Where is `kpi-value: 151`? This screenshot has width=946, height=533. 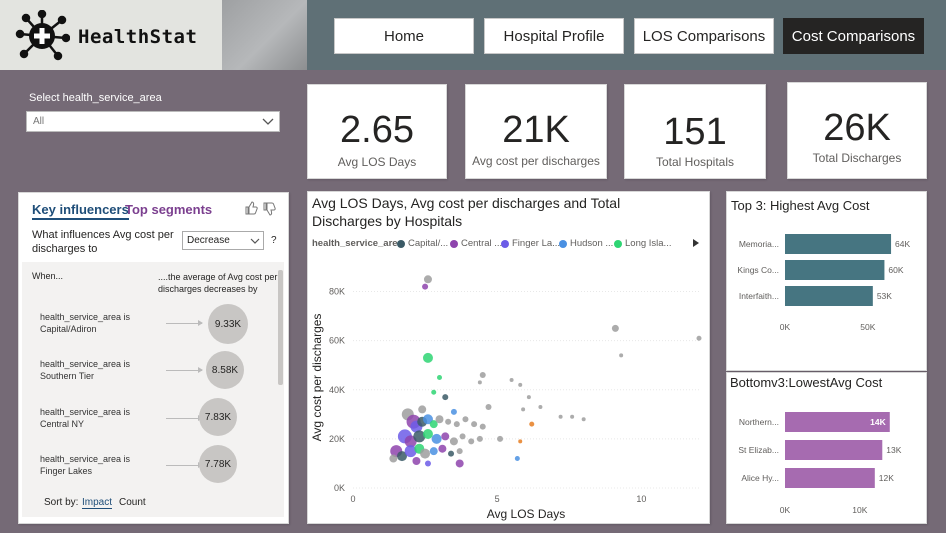
kpi-value: 151 is located at coordinates (695, 132).